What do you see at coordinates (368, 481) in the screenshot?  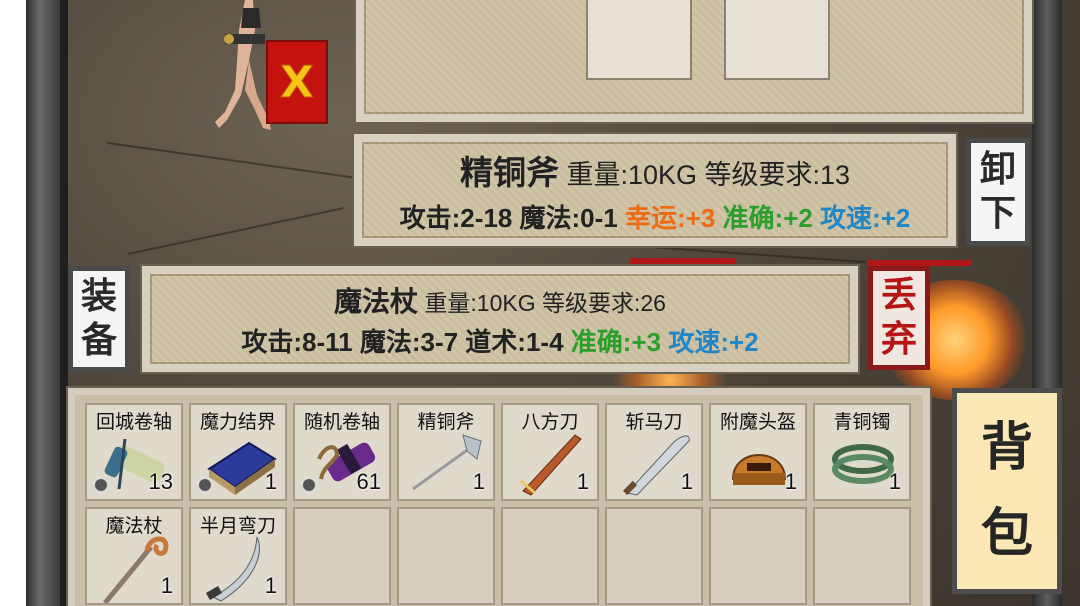 I see `item-count: 61` at bounding box center [368, 481].